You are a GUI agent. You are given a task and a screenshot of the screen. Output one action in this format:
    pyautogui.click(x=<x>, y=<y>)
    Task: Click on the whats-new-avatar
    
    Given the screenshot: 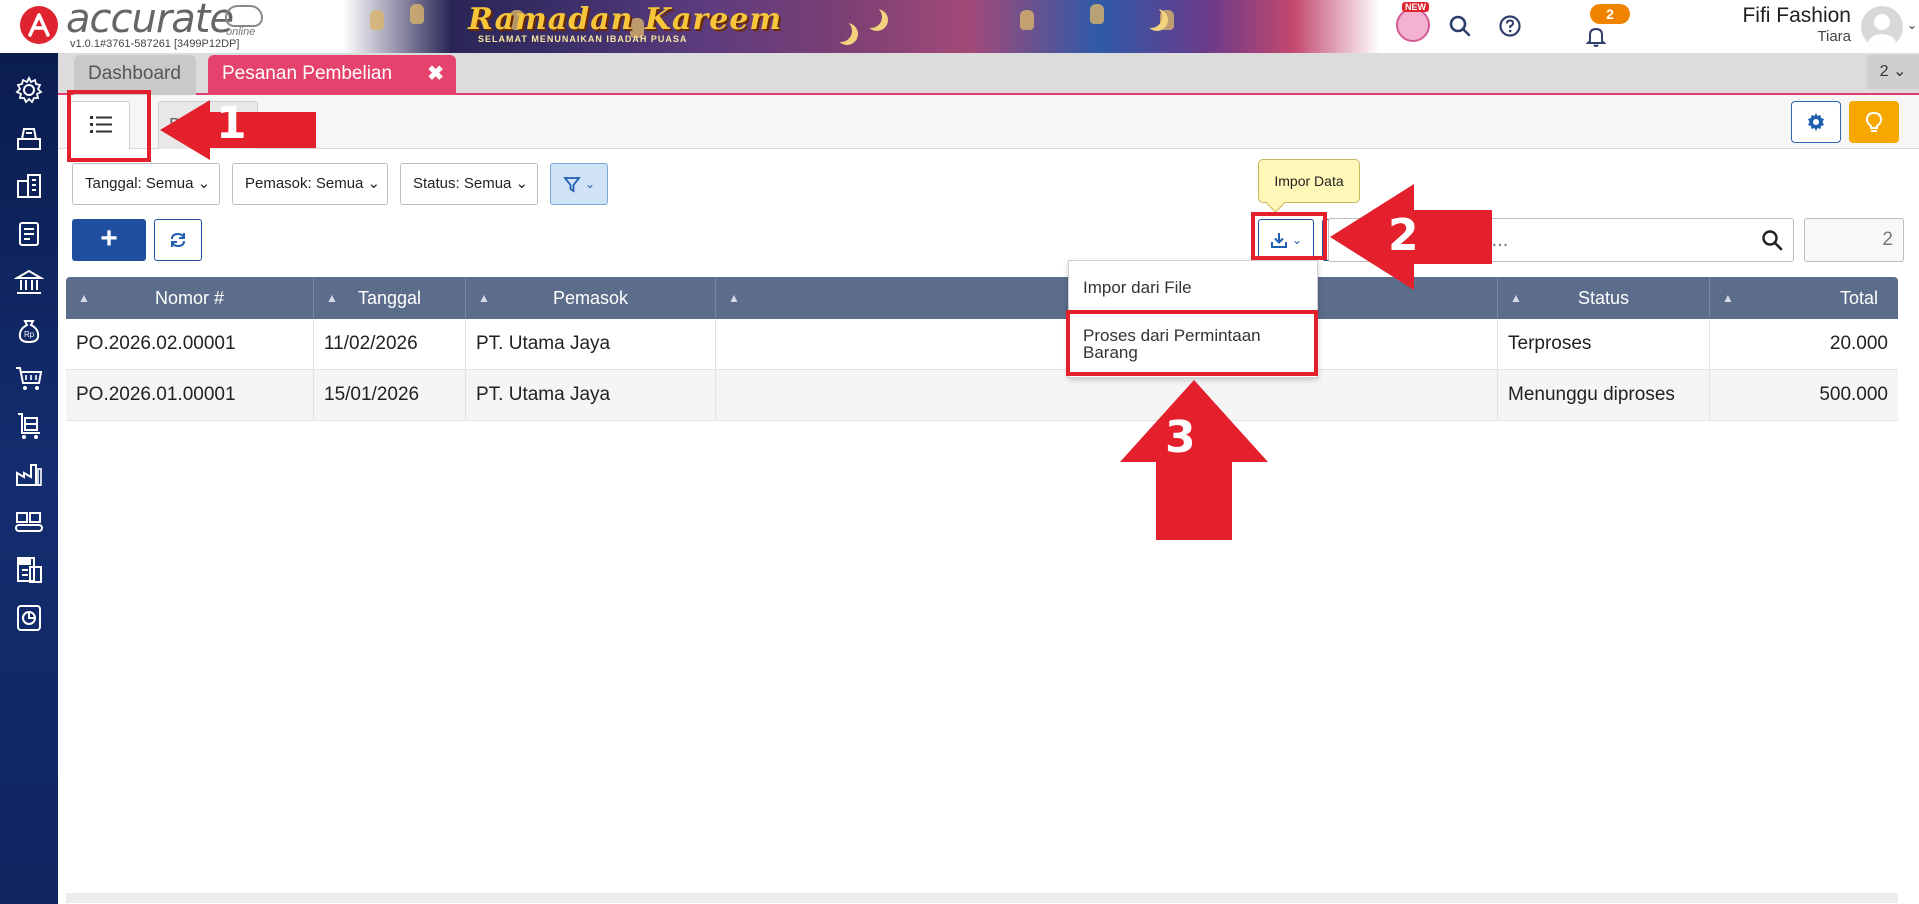 What is the action you would take?
    pyautogui.click(x=1413, y=25)
    